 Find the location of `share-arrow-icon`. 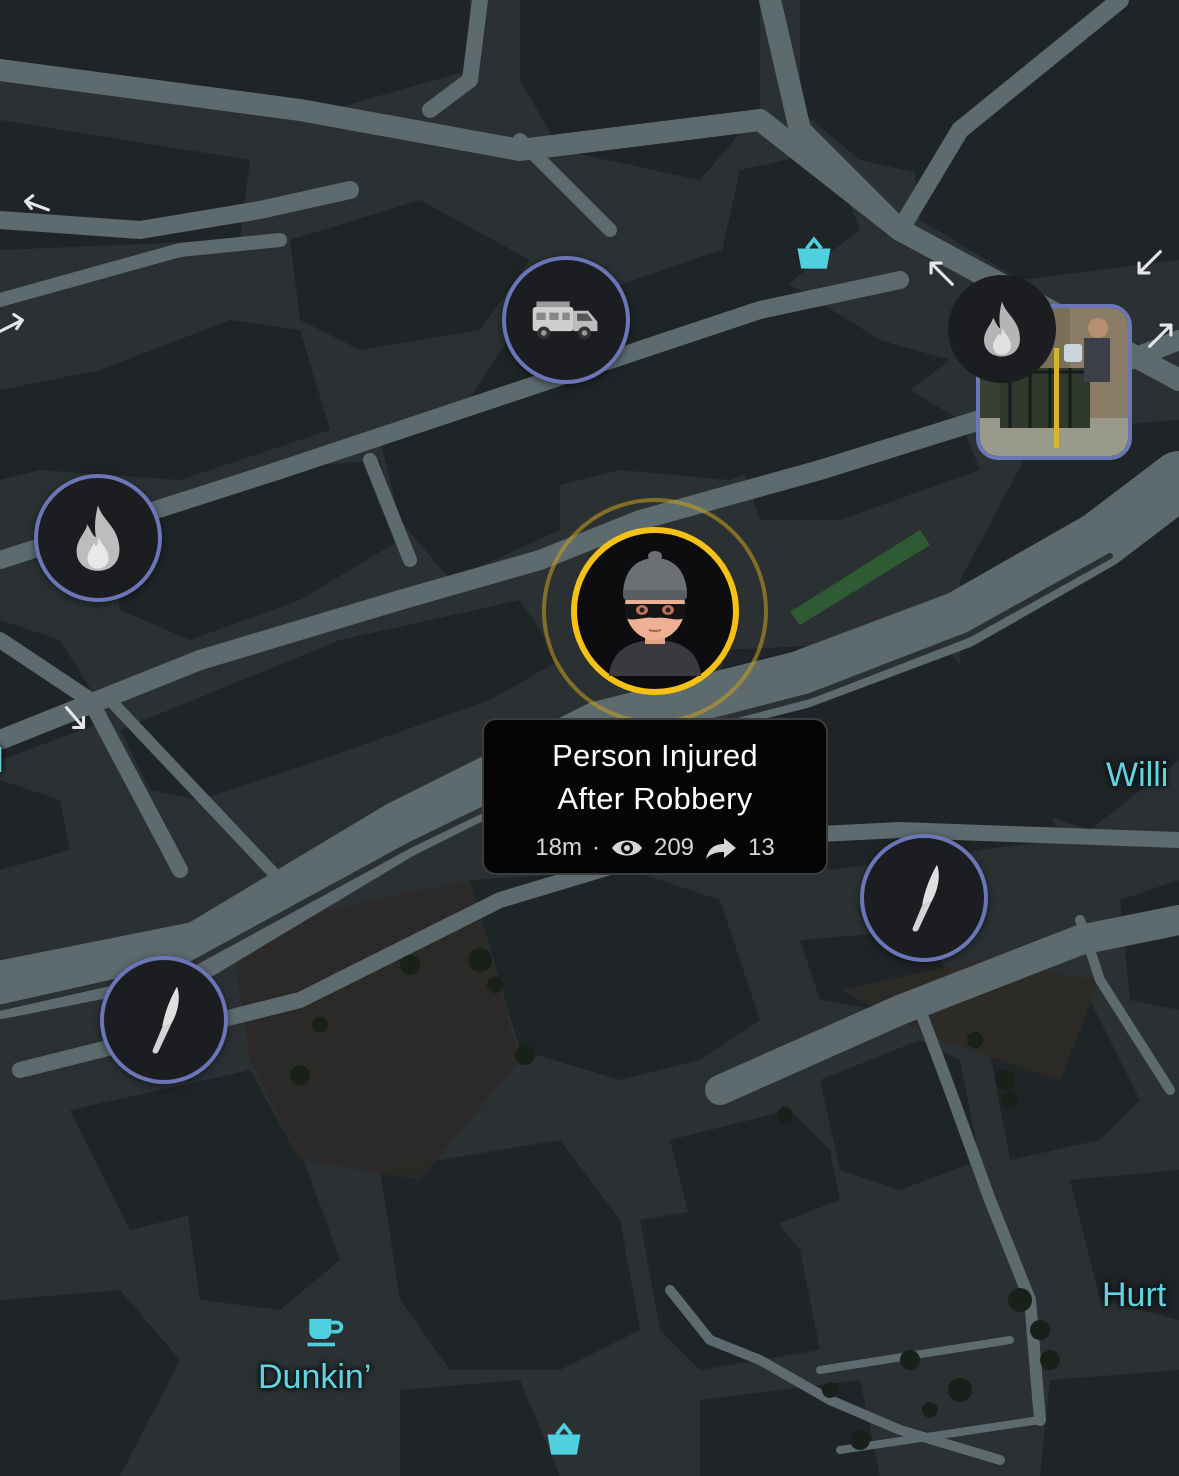

share-arrow-icon is located at coordinates (721, 848).